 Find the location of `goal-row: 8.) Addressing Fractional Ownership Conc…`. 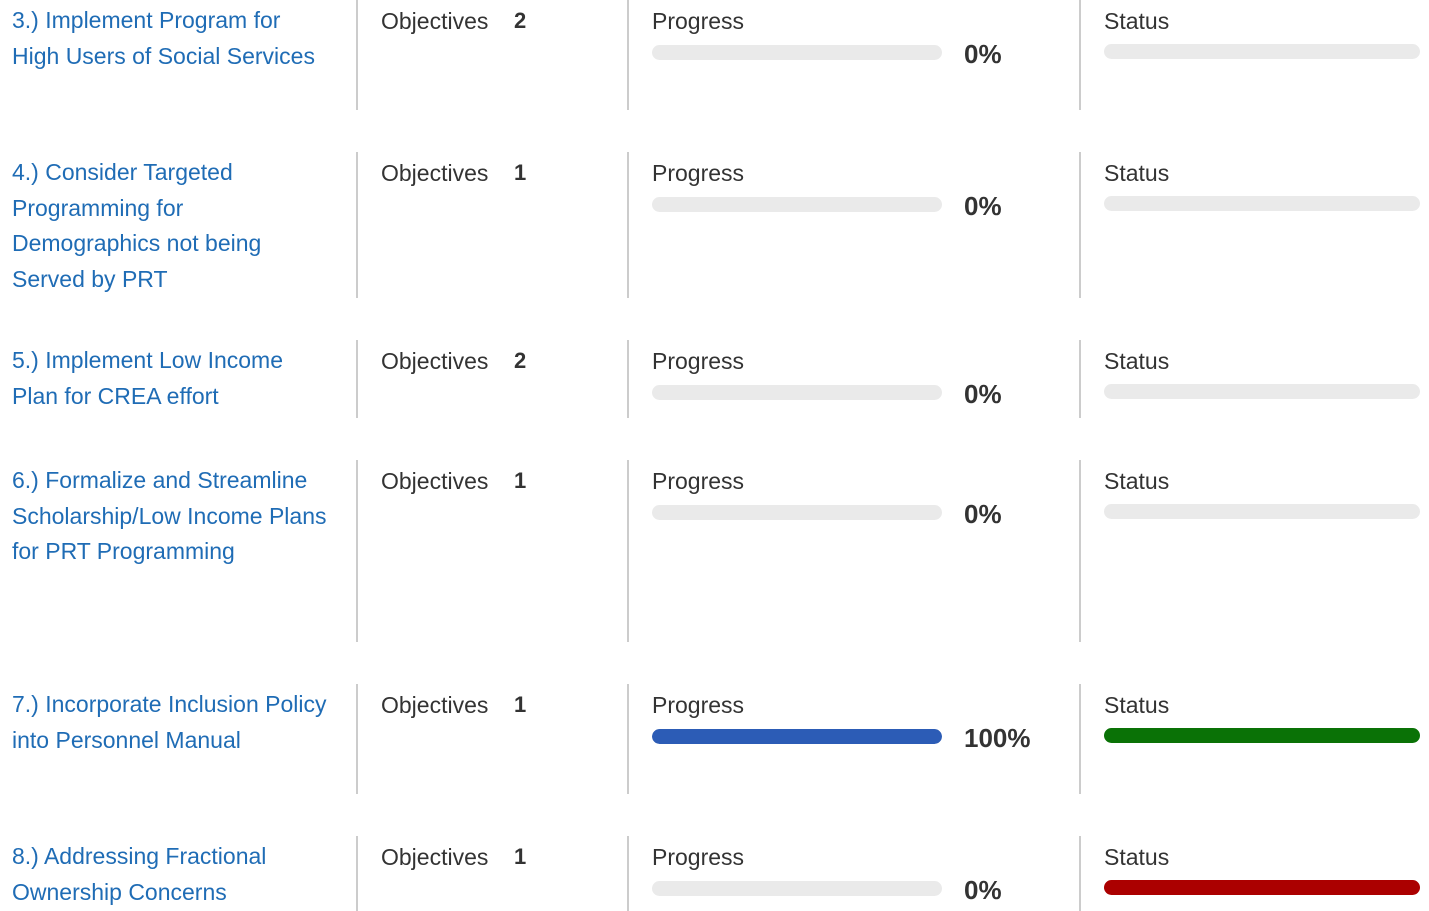

goal-row: 8.) Addressing Fractional Ownership Conc… is located at coordinates (714, 873).